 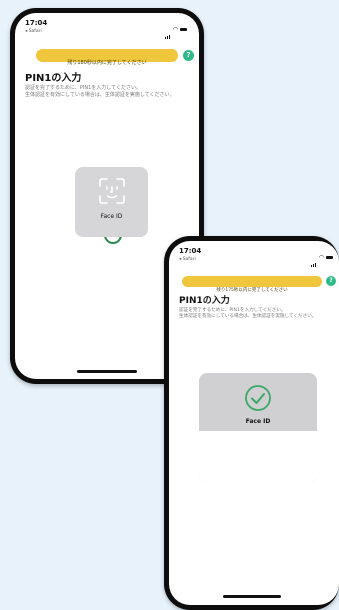 I want to click on dialog-lower-panel, so click(x=258, y=457).